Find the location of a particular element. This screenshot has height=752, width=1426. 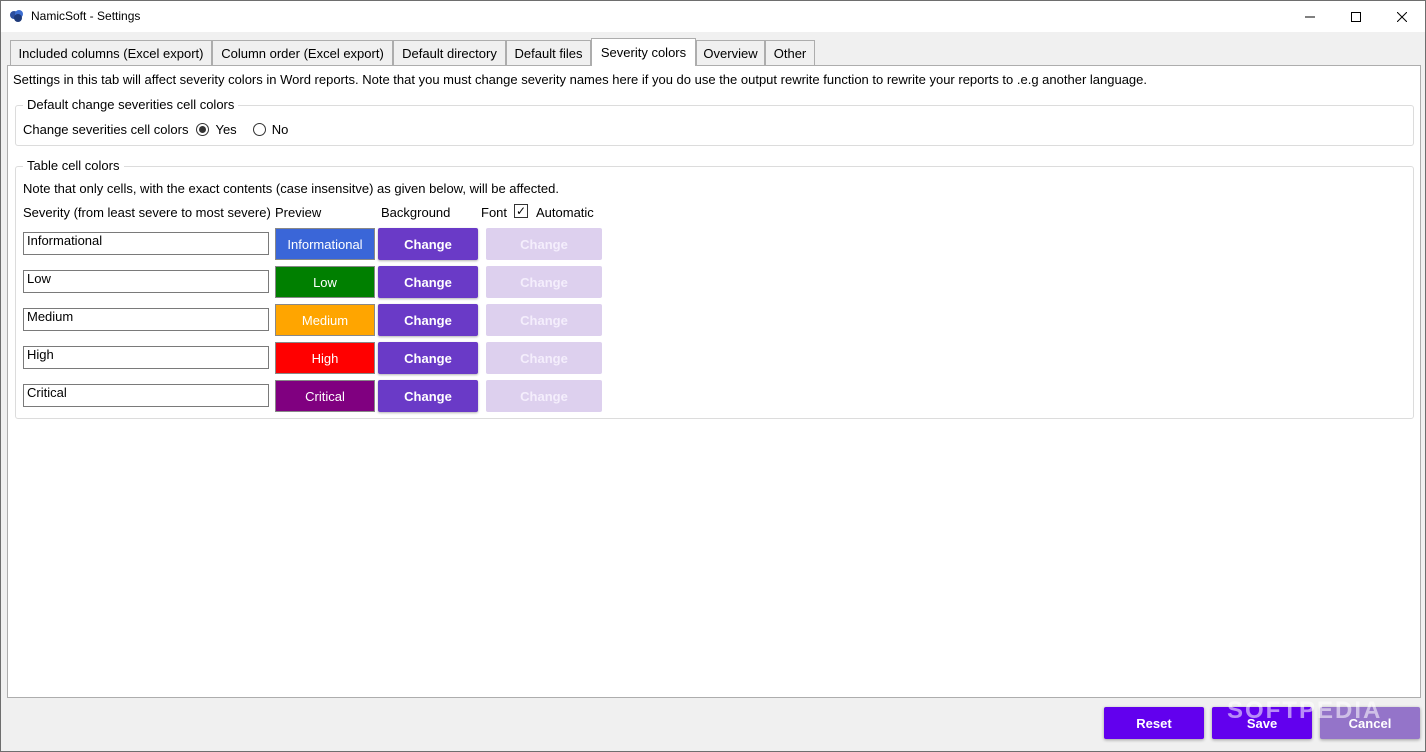

table-colors-legend: Table cell colors is located at coordinates (73, 165).